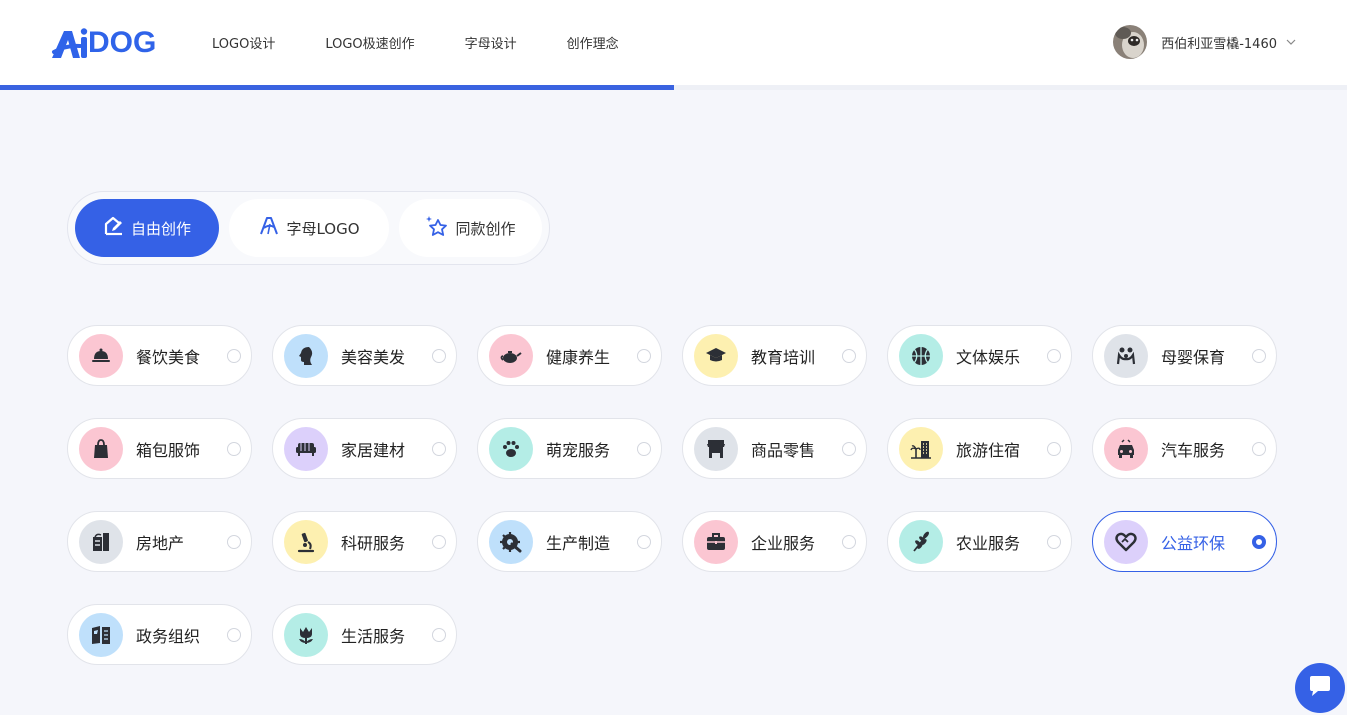 The width and height of the screenshot is (1347, 715). I want to click on tab-free-create: 自由创作, so click(147, 228).